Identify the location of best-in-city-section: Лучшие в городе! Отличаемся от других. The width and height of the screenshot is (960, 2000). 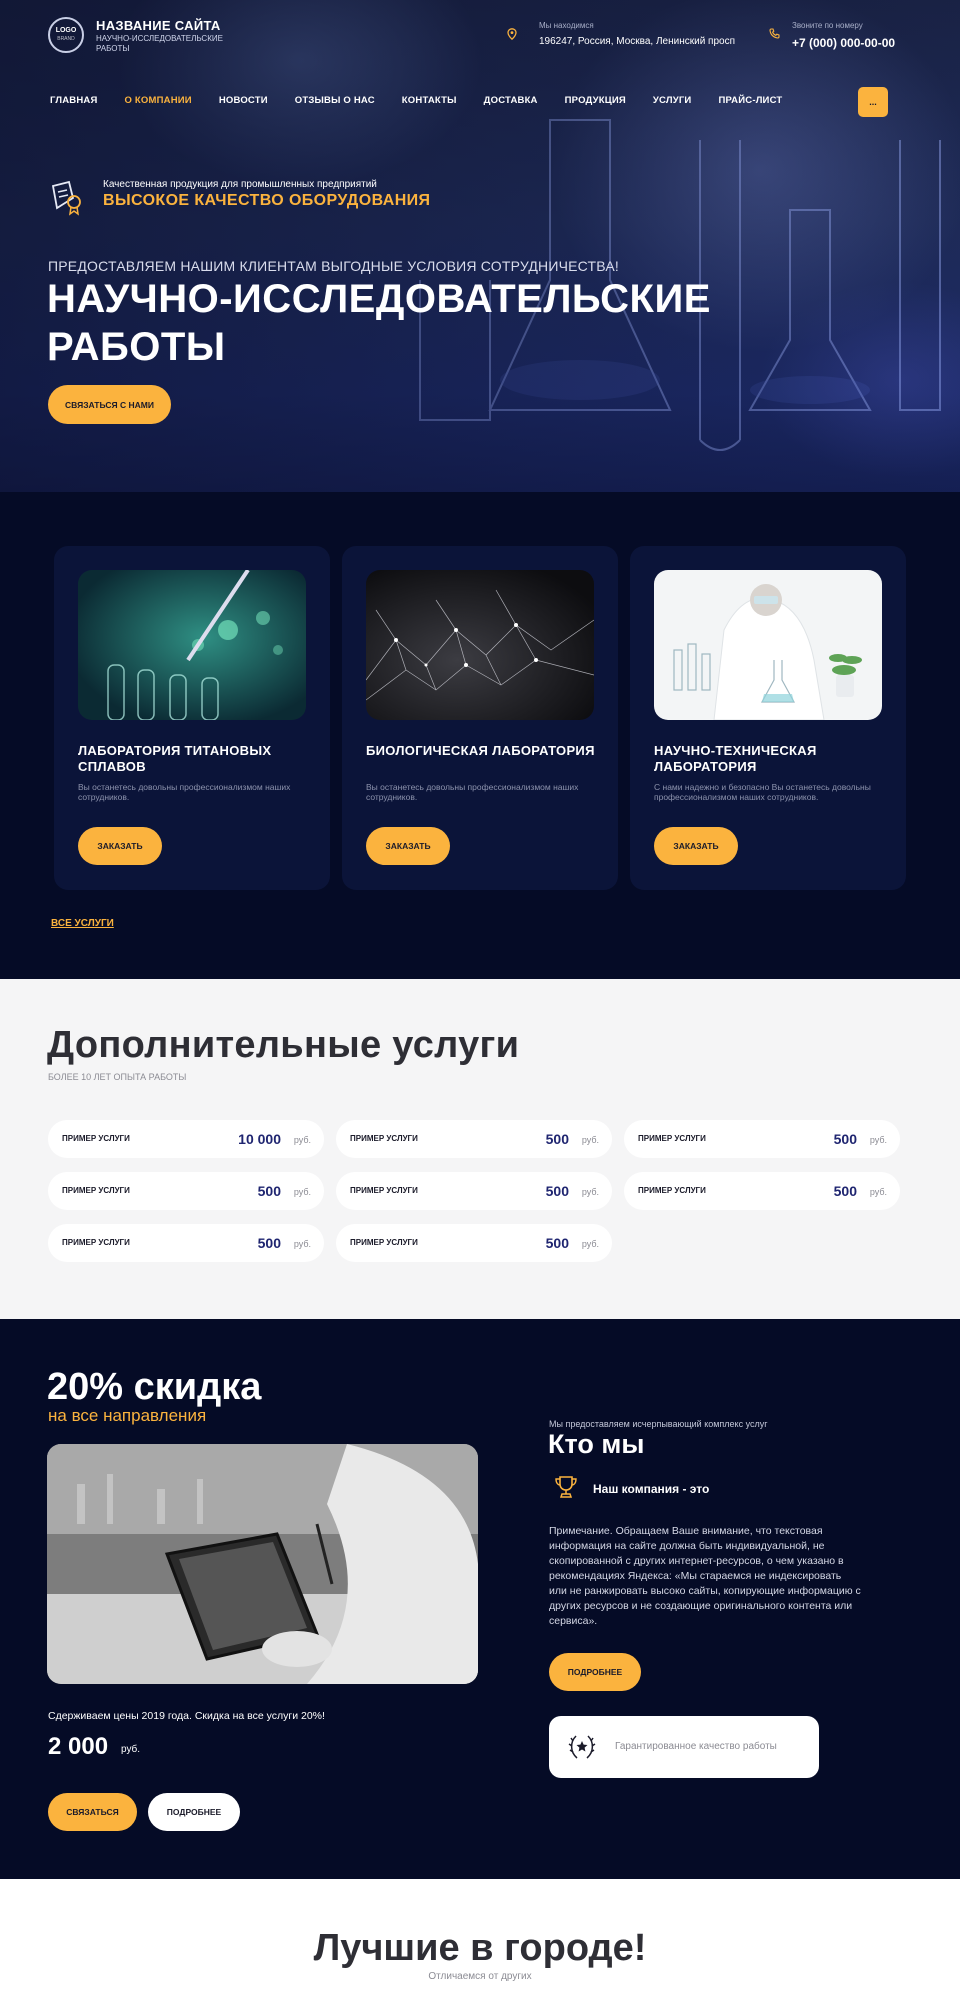
(480, 1939).